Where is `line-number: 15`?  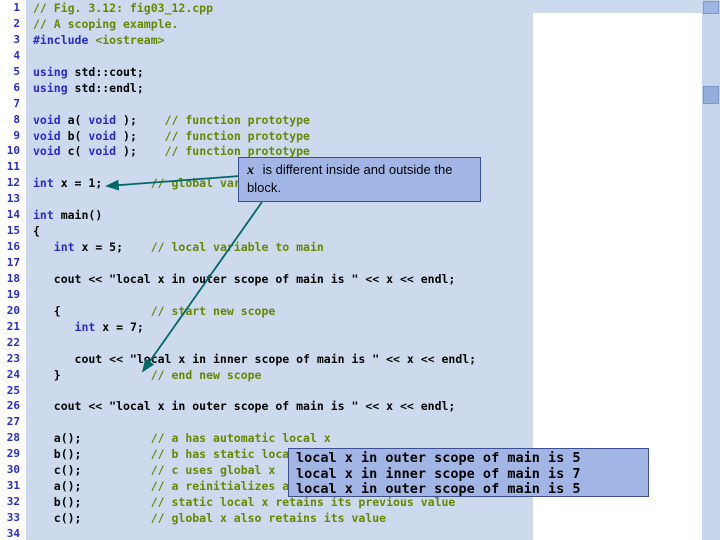
line-number: 15 is located at coordinates (13, 231).